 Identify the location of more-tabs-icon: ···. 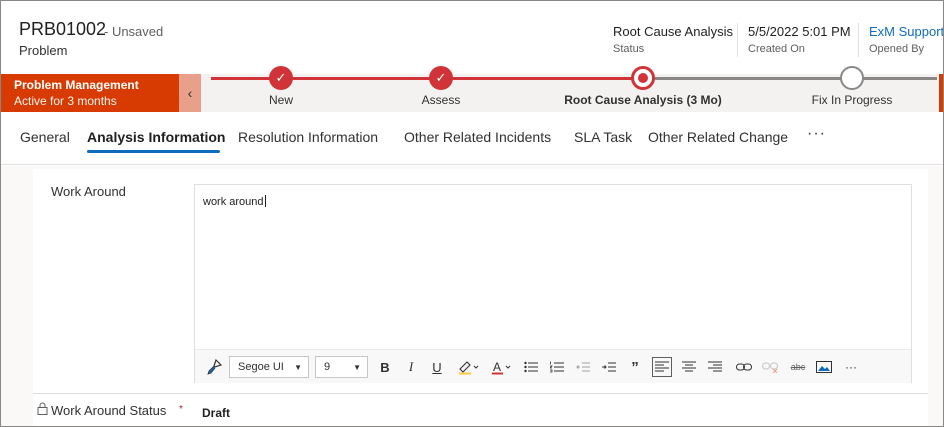
(816, 134).